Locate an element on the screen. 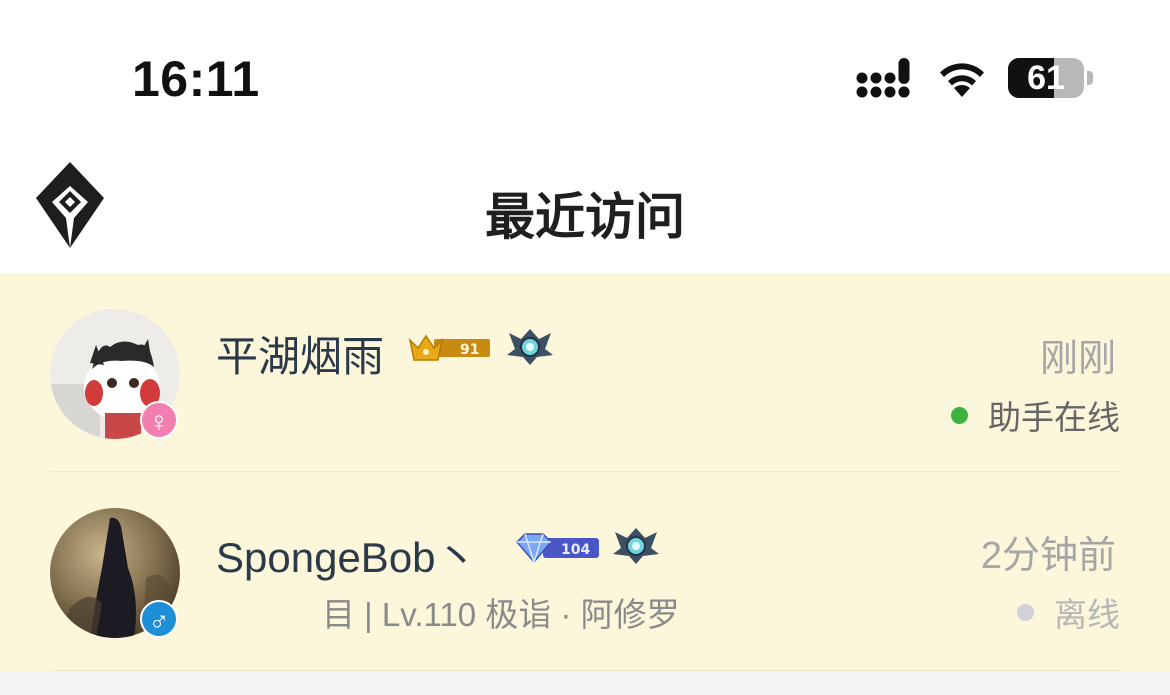 This screenshot has height=695, width=1170. visitor-name: 平湖烟雨 is located at coordinates (300, 353).